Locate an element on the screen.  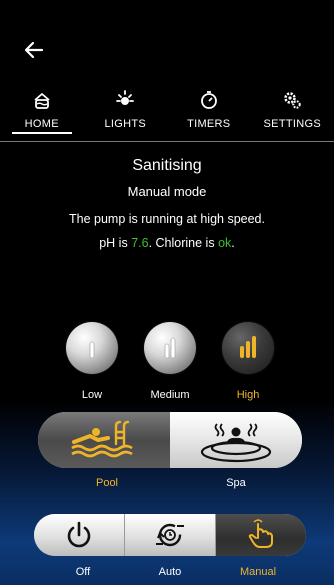
chlorine-value: ok is located at coordinates (225, 243).